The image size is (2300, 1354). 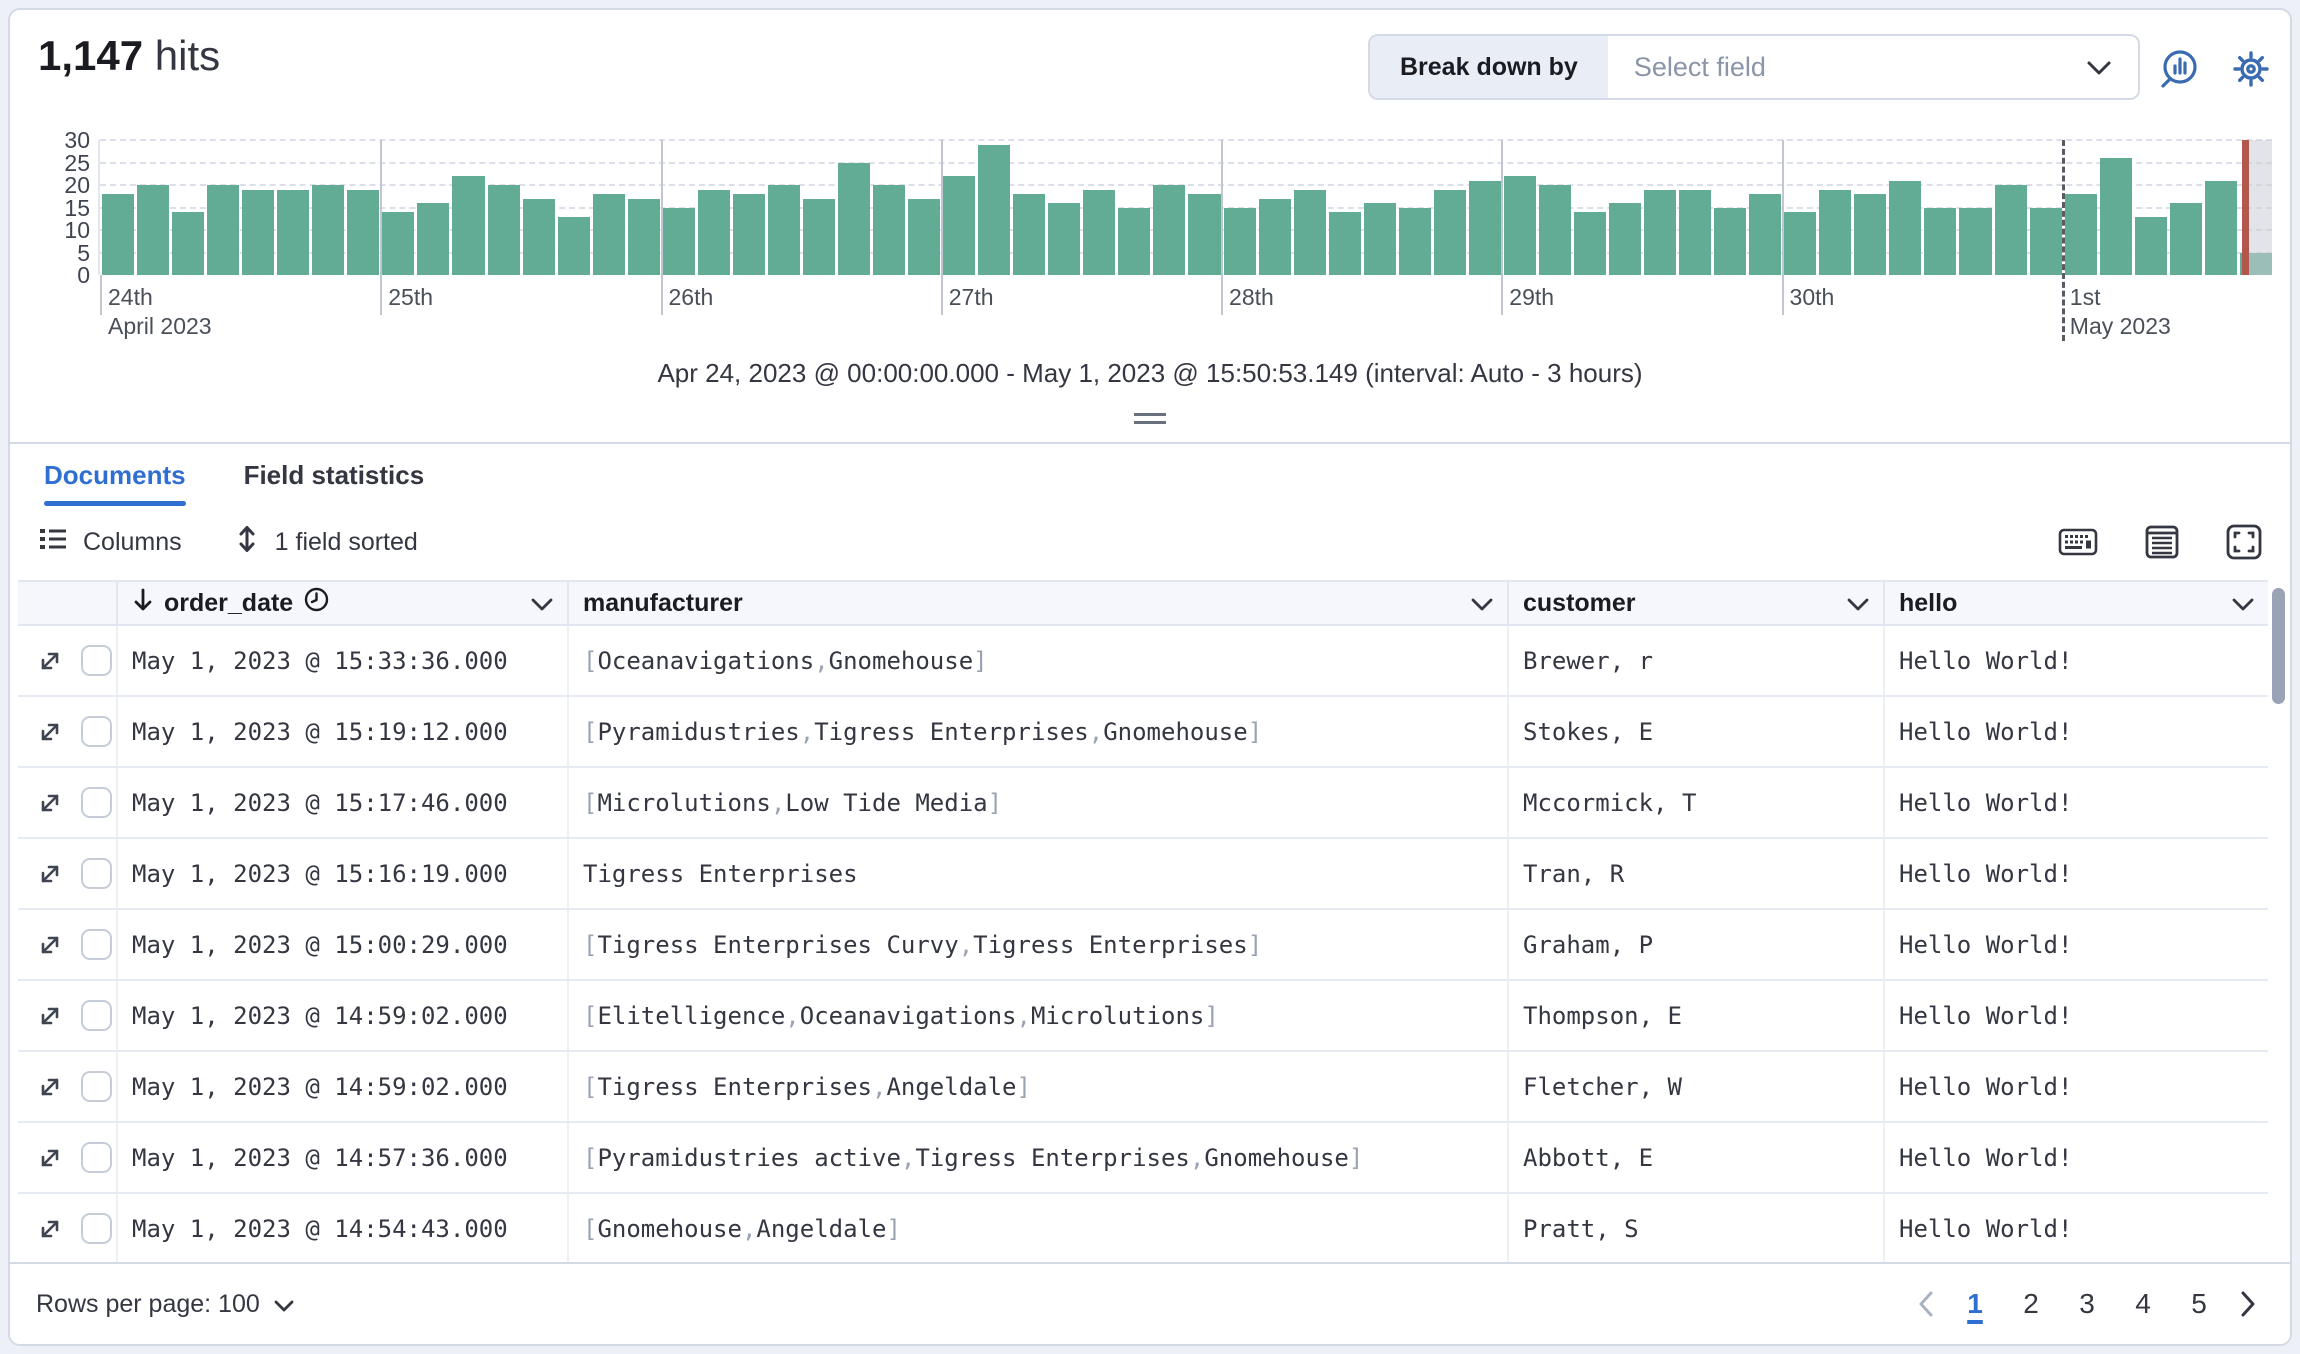 I want to click on cell-manufacturer: [Gnomehouse, Angeldale], so click(x=1039, y=1228).